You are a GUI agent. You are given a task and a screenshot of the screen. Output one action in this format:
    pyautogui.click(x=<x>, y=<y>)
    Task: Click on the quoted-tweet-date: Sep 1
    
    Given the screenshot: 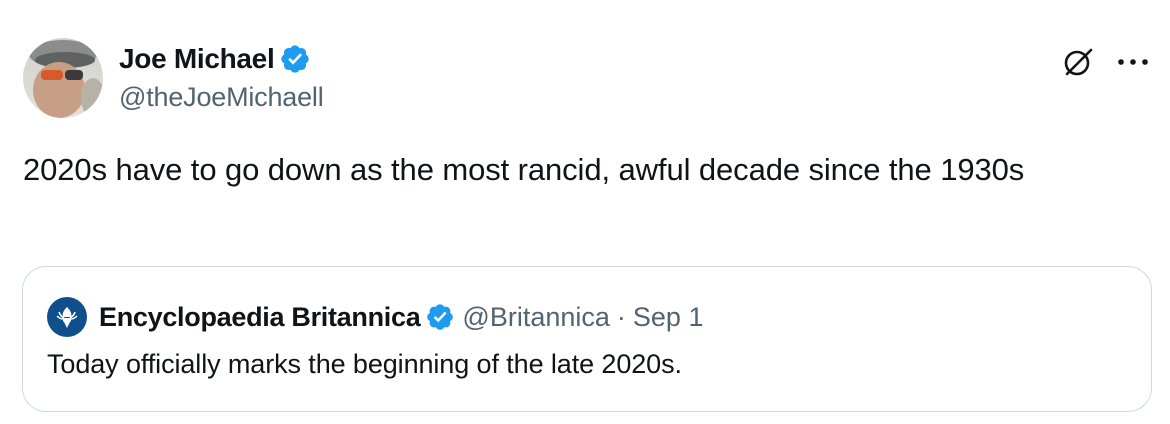 What is the action you would take?
    pyautogui.click(x=668, y=317)
    